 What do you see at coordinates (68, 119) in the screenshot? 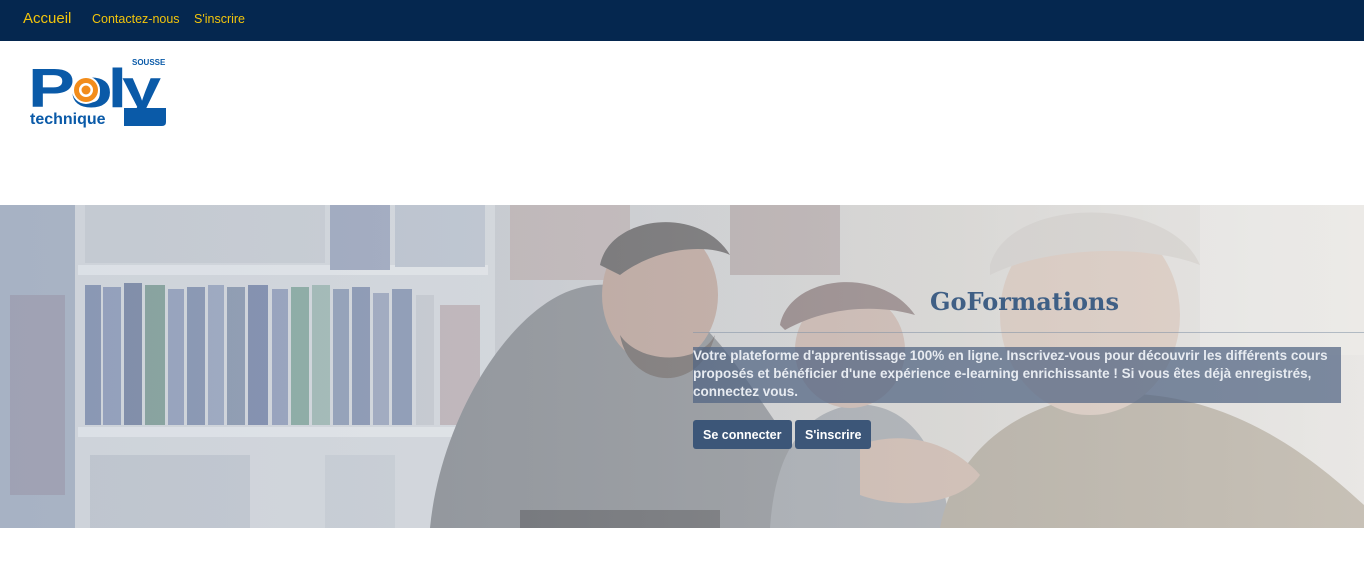
I see `logo-subtitle: technique` at bounding box center [68, 119].